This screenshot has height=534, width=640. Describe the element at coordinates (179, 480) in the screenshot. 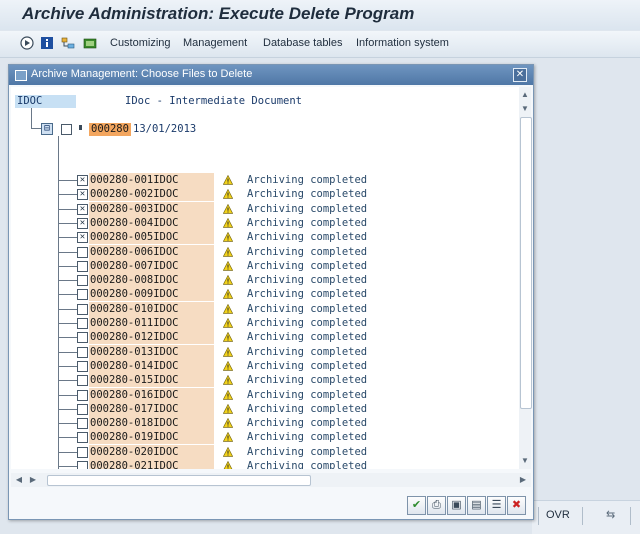

I see `horizontal-scroll-thumb` at that location.